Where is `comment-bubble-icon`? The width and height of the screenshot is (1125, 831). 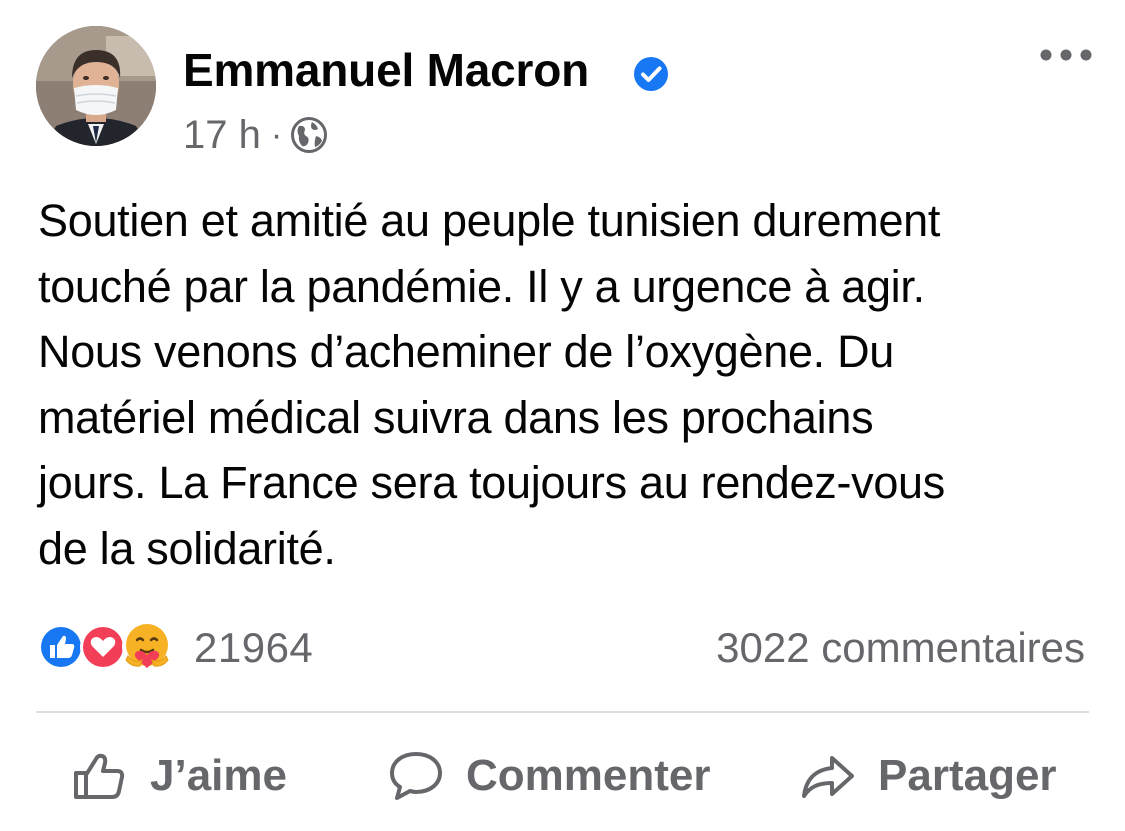 comment-bubble-icon is located at coordinates (416, 776).